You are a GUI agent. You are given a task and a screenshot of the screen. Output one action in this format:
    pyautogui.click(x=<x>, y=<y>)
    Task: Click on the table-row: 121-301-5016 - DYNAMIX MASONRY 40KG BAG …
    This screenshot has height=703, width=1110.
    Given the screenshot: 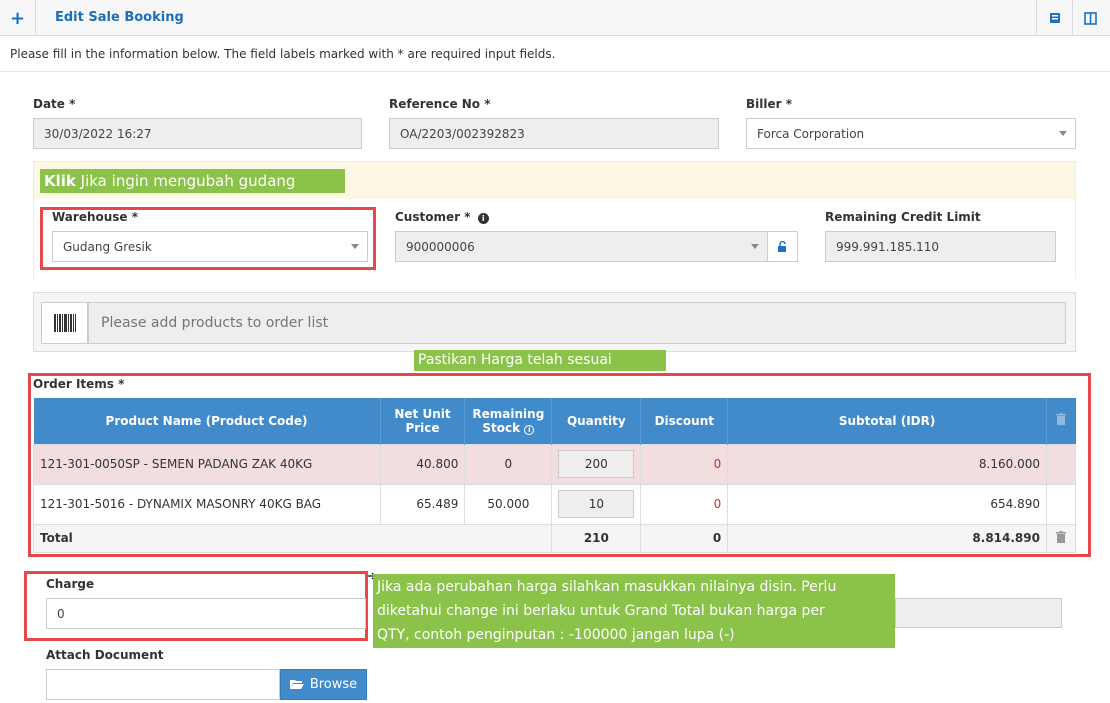 What is the action you would take?
    pyautogui.click(x=555, y=504)
    